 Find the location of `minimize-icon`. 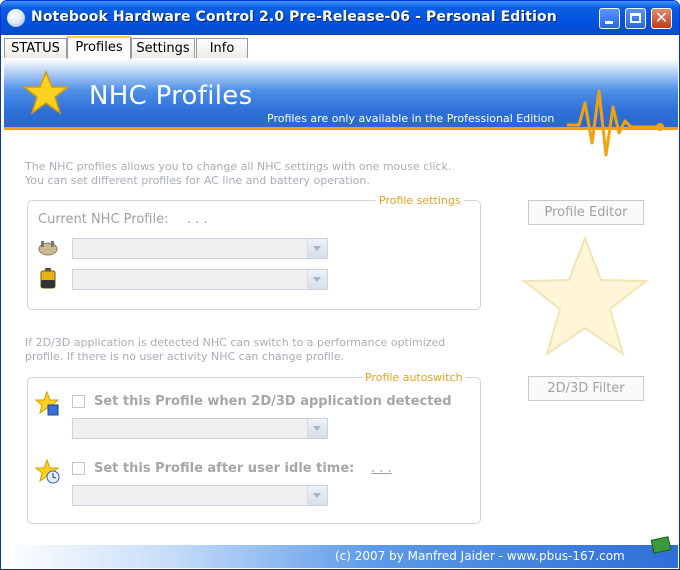

minimize-icon is located at coordinates (609, 22).